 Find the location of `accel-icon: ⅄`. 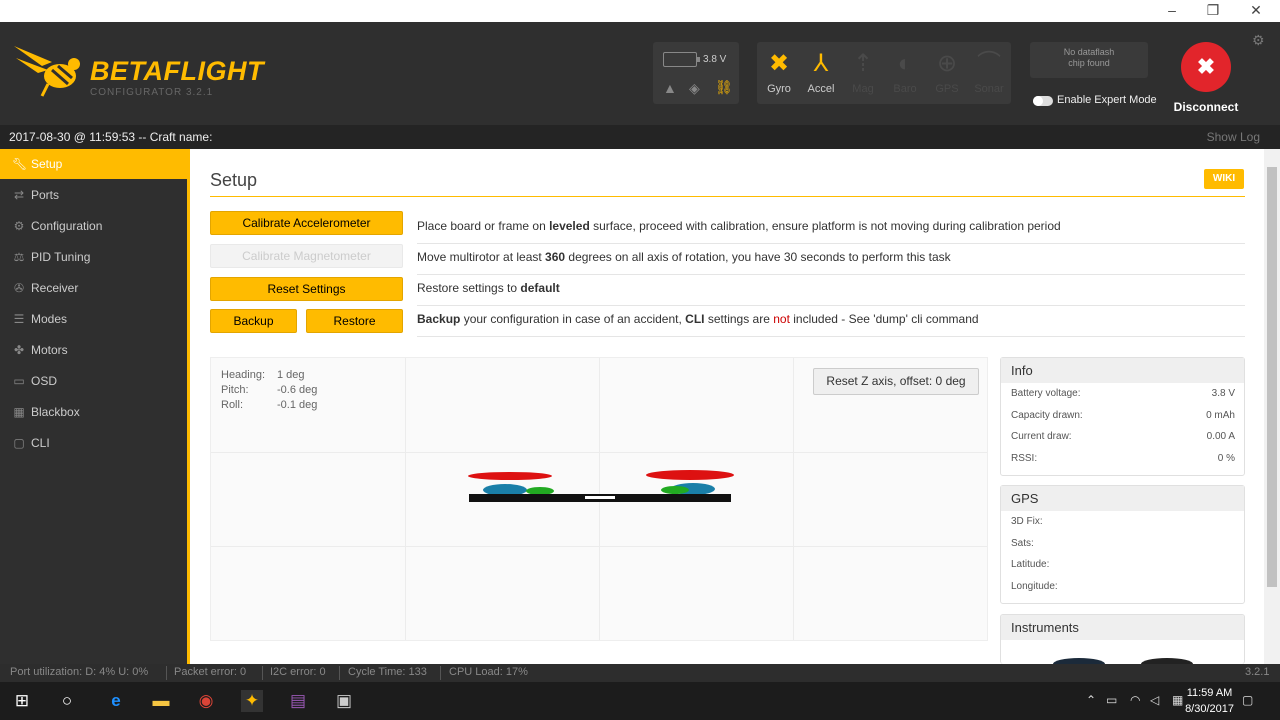

accel-icon: ⅄ is located at coordinates (821, 63).